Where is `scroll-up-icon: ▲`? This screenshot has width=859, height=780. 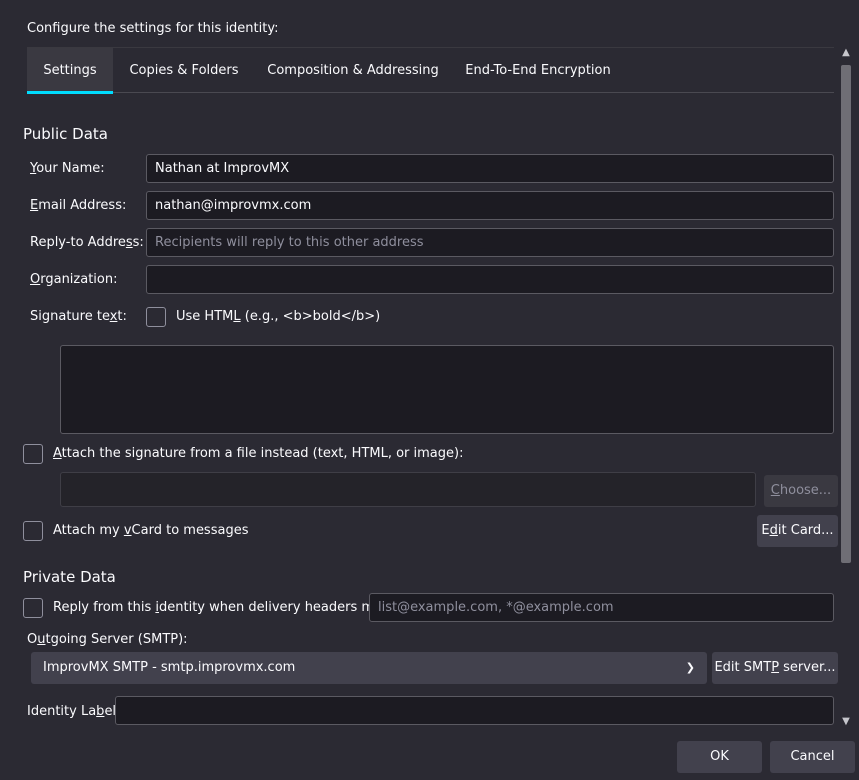 scroll-up-icon: ▲ is located at coordinates (846, 52).